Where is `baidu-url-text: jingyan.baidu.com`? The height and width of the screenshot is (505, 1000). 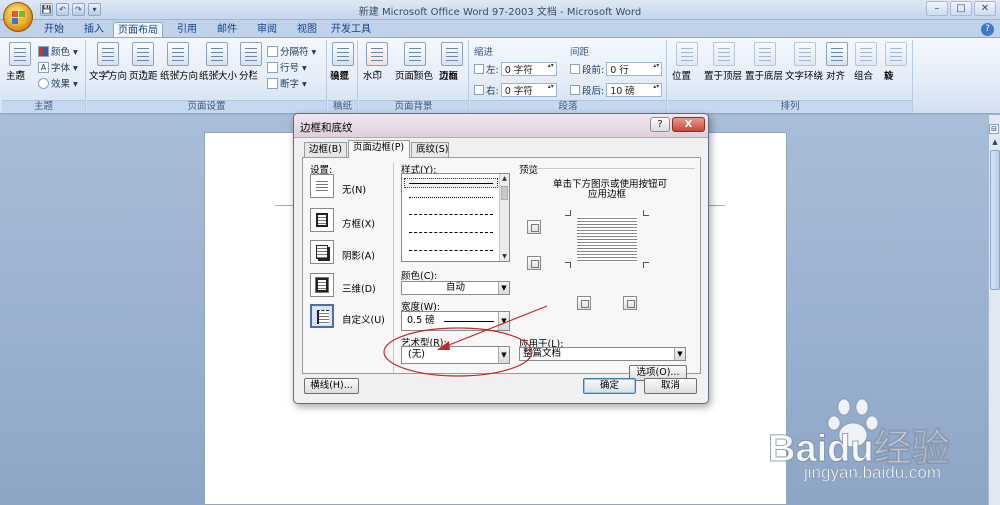
baidu-url-text: jingyan.baidu.com is located at coordinates (873, 473).